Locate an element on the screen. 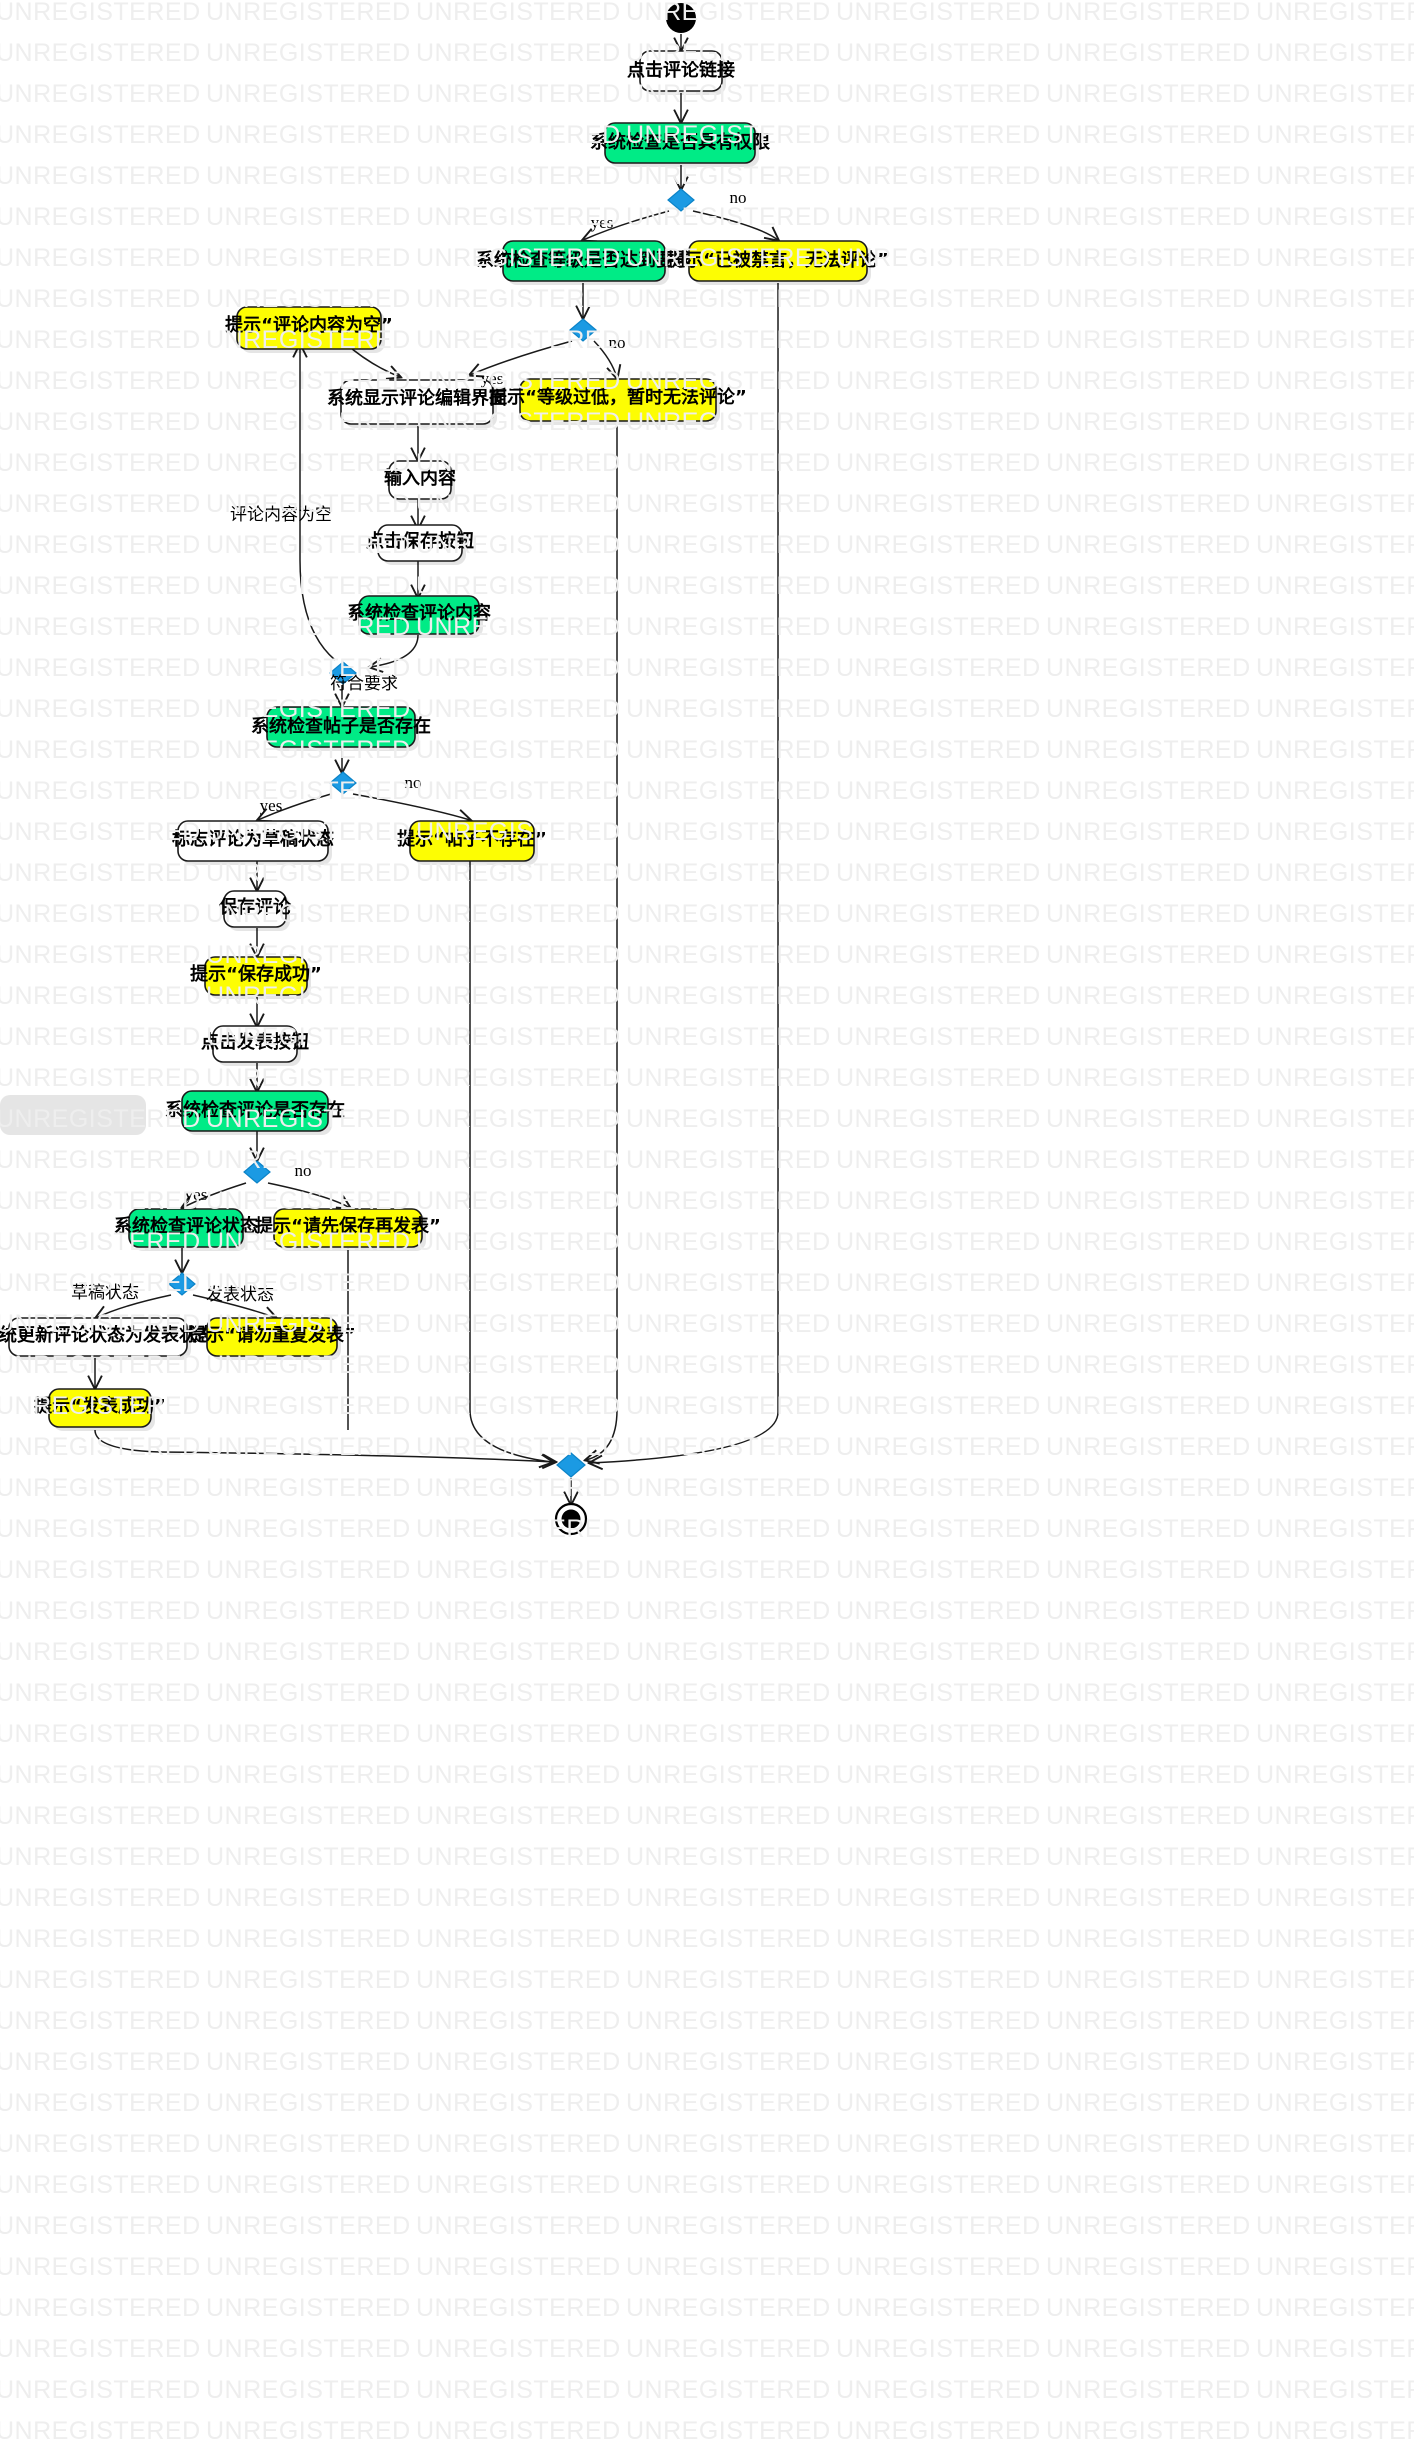 The width and height of the screenshot is (1414, 2463). node-label: 提示“请先保存再发表” is located at coordinates (348, 1226).